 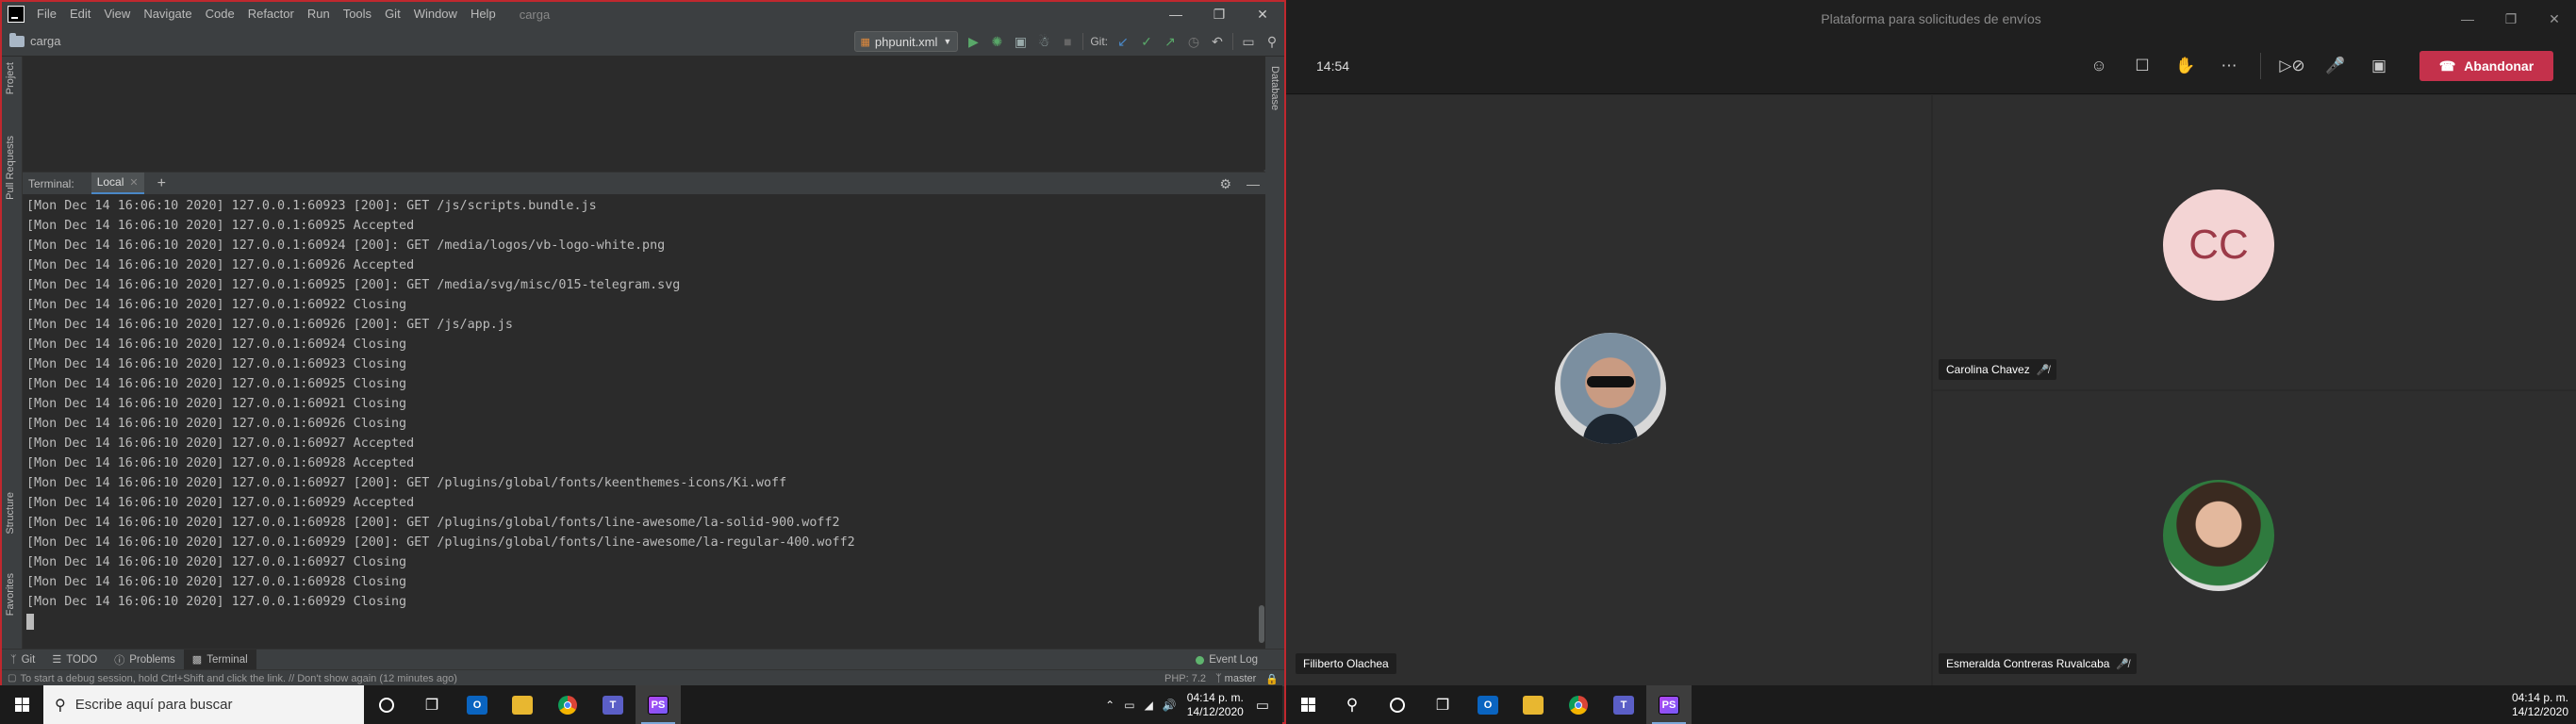 I want to click on tool-tab-pull-requests: Pull Requests, so click(x=10, y=168).